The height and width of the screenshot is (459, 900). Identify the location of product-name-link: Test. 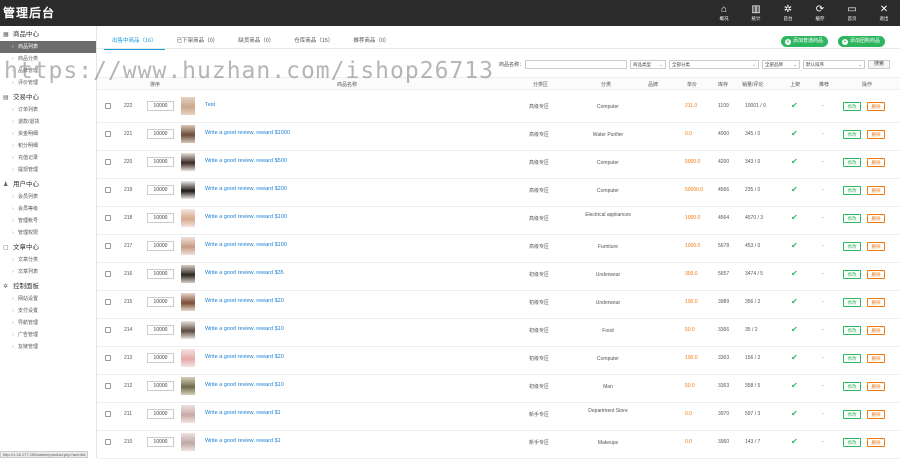
(210, 105).